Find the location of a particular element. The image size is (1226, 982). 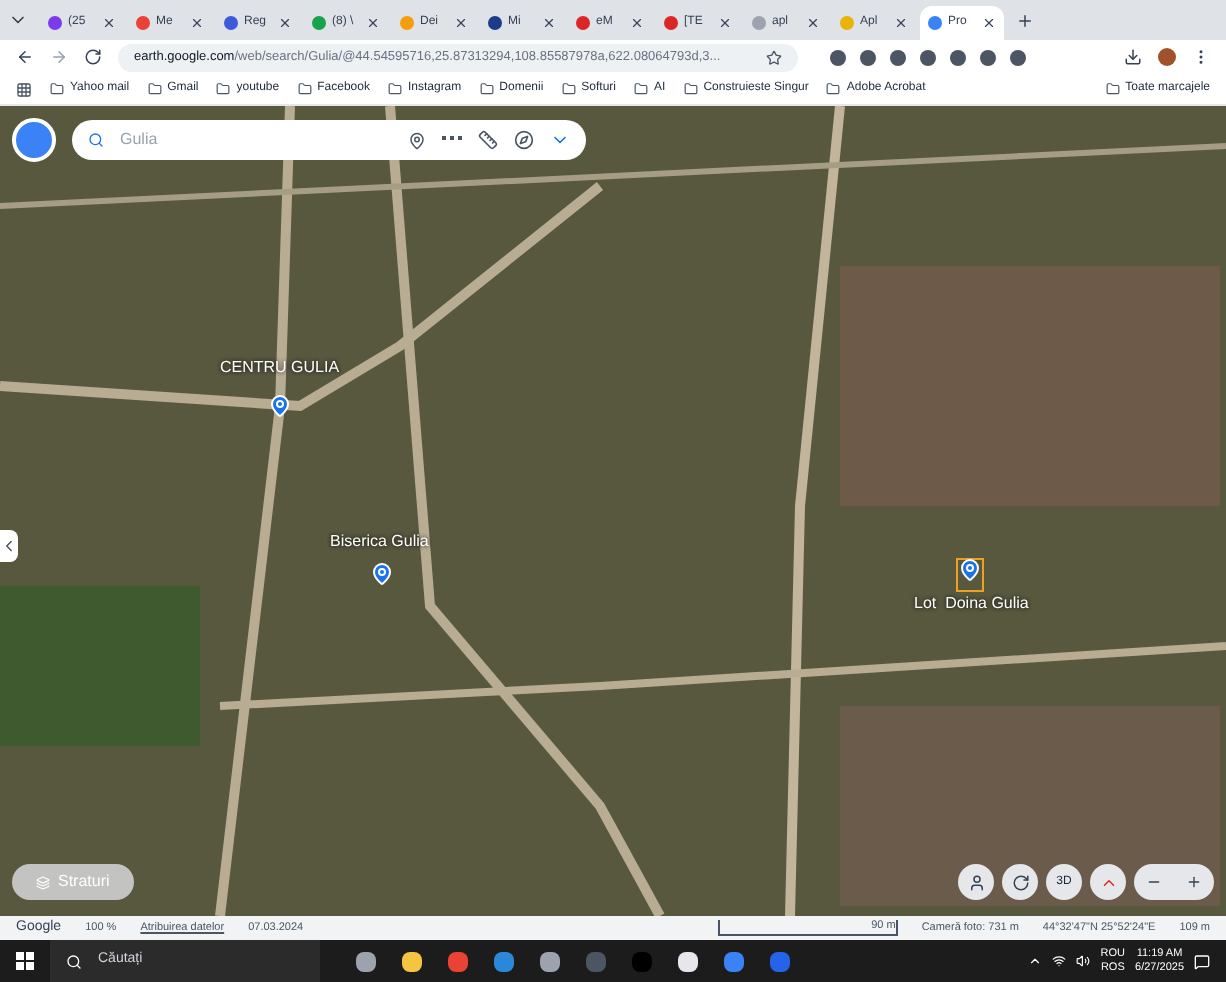

rotate-icon is located at coordinates (1020, 882).